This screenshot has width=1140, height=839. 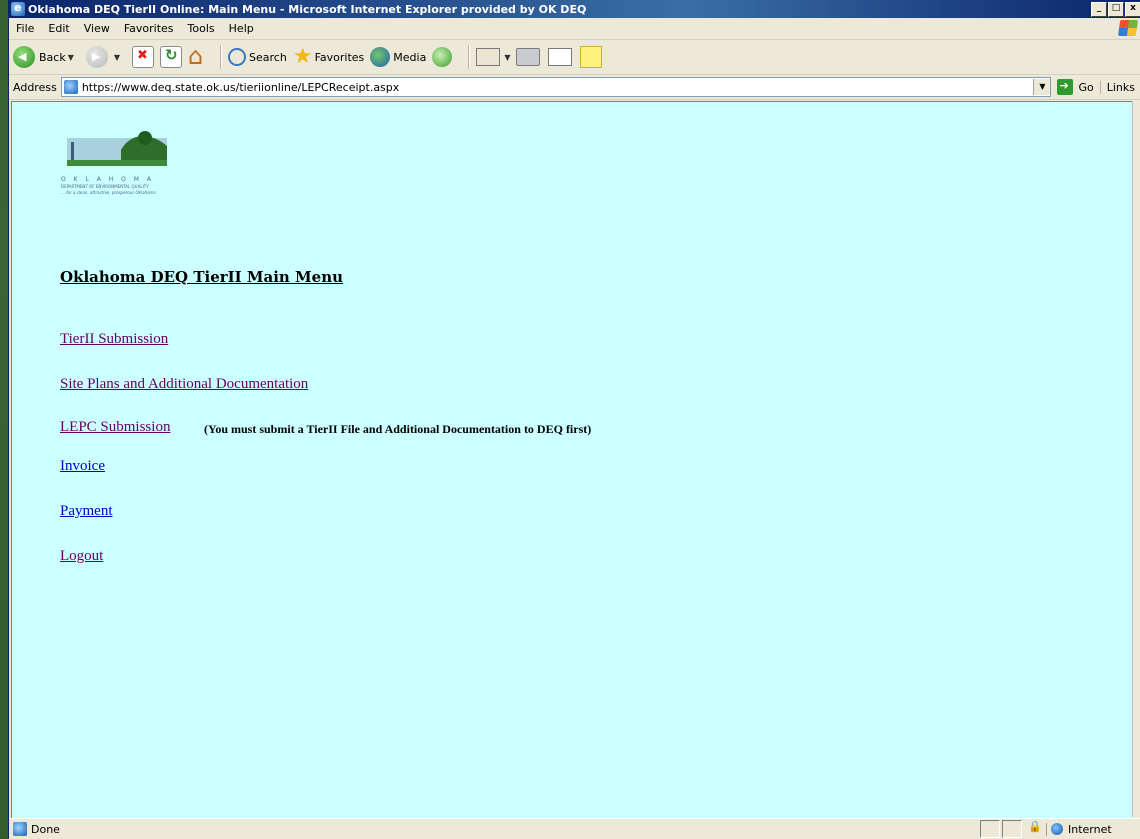 What do you see at coordinates (25, 28) in the screenshot?
I see `menu-file: File` at bounding box center [25, 28].